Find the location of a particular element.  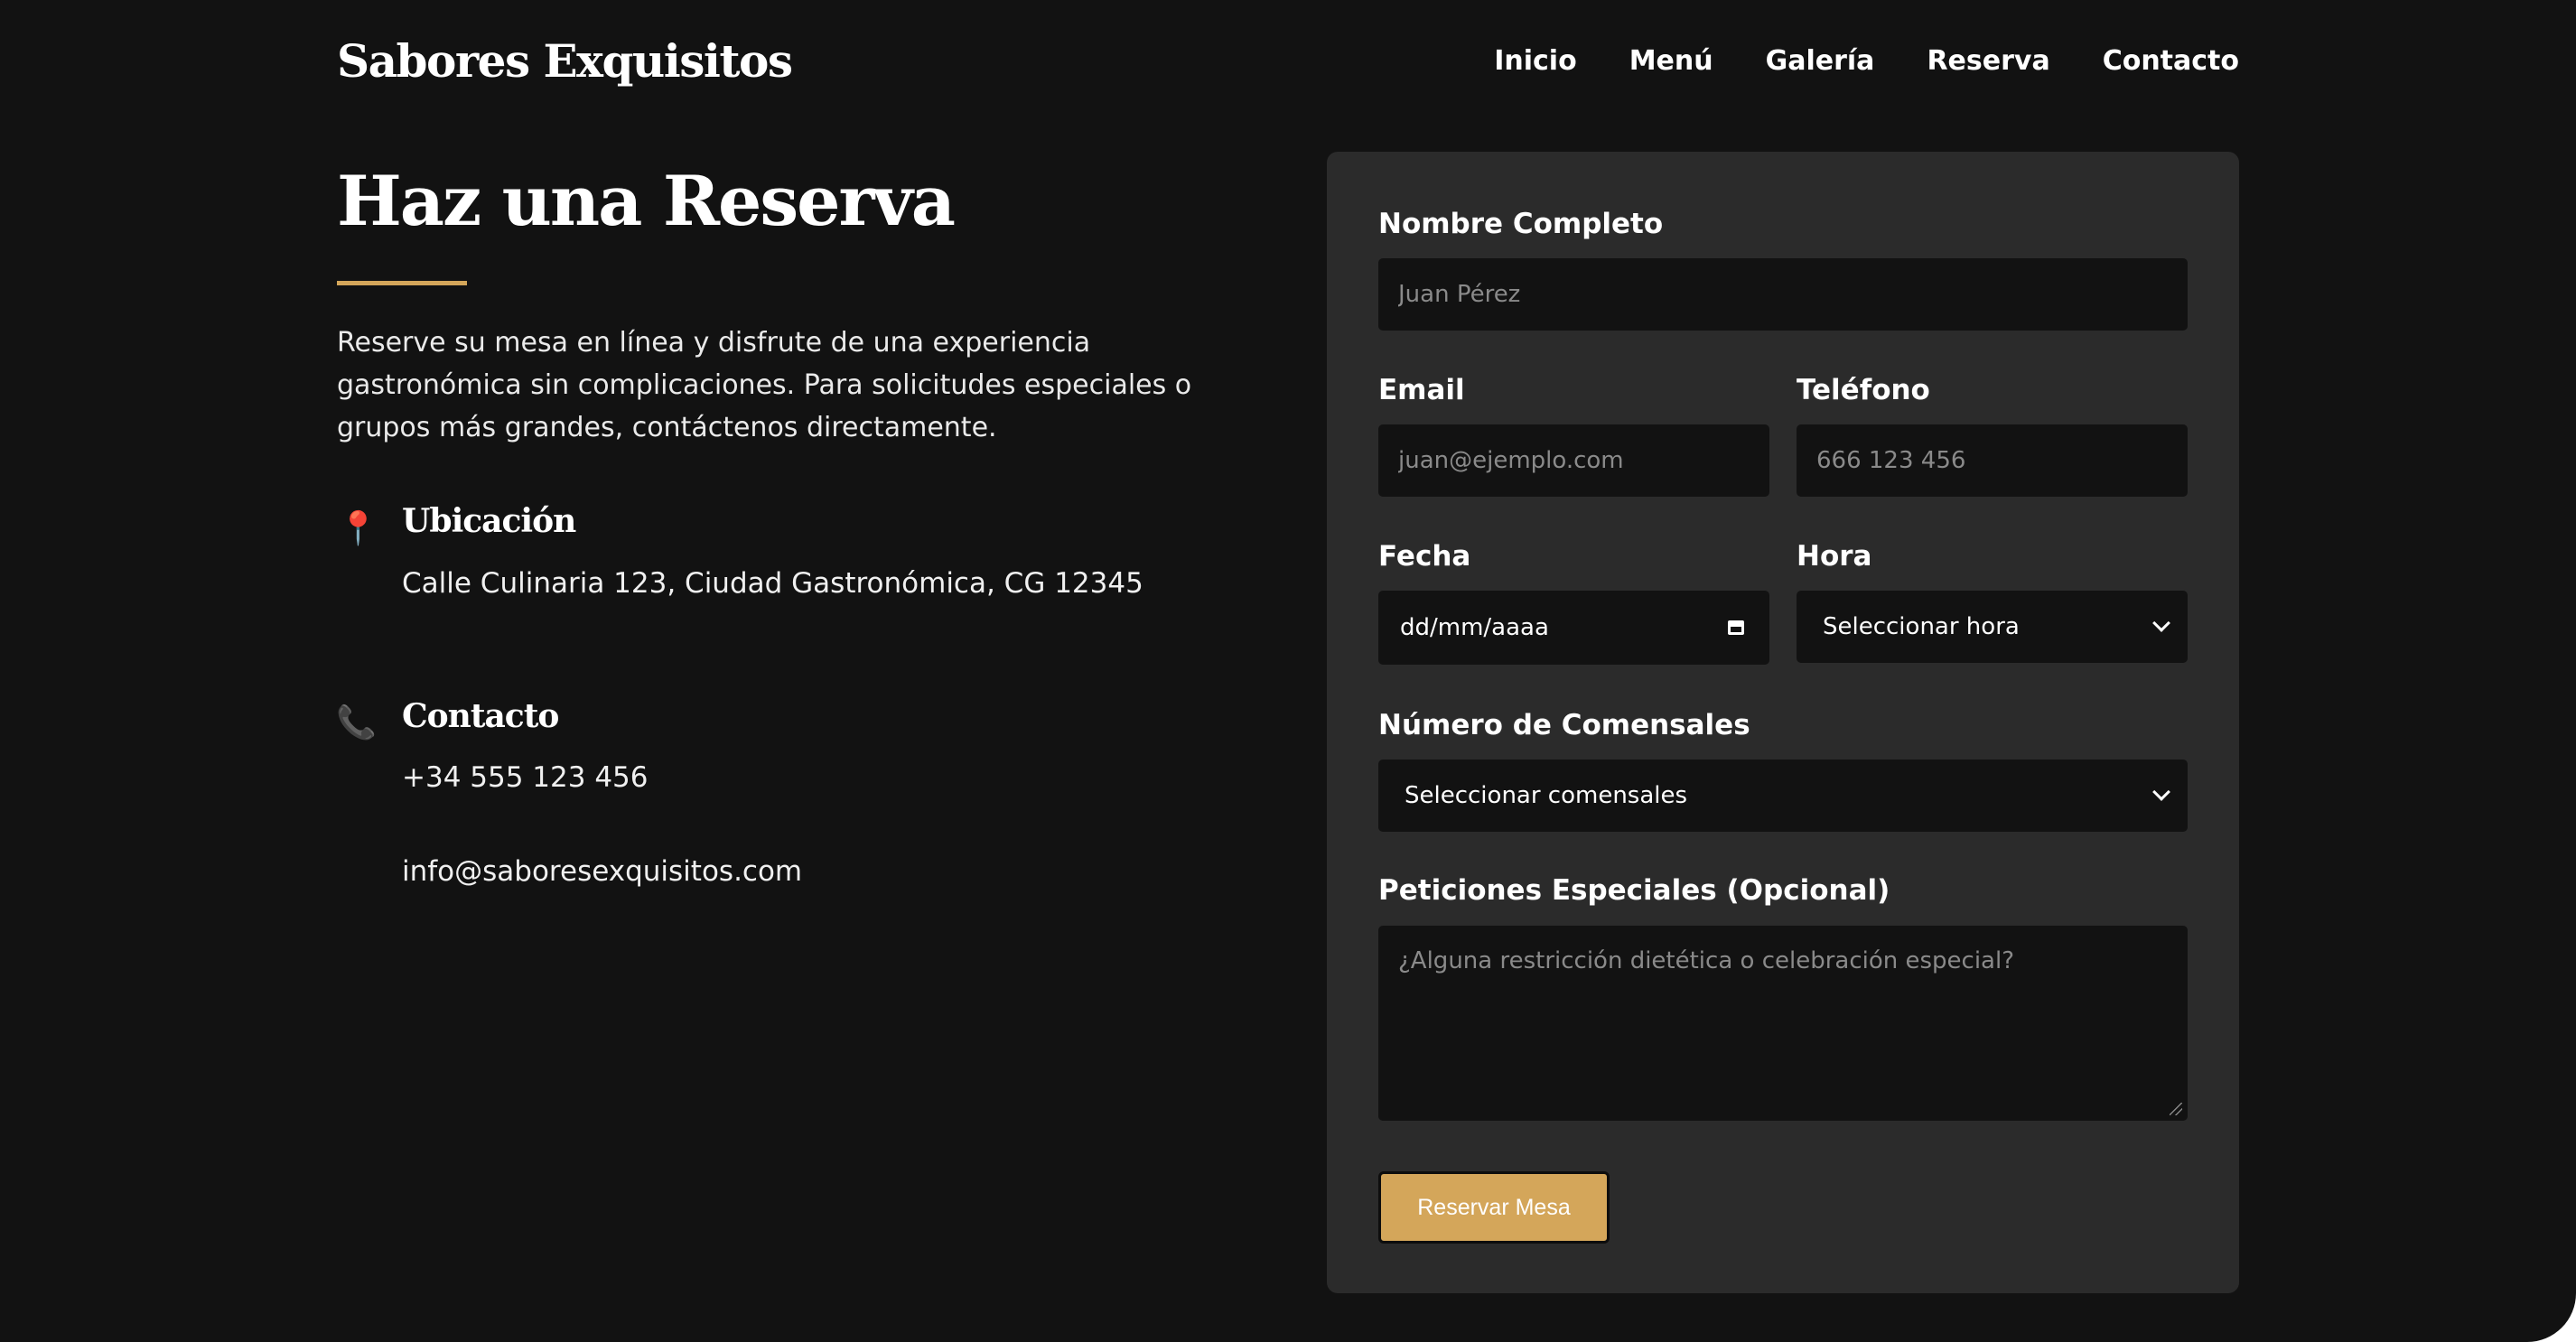

reserve-button: Reservar Mesa is located at coordinates (1494, 1207).